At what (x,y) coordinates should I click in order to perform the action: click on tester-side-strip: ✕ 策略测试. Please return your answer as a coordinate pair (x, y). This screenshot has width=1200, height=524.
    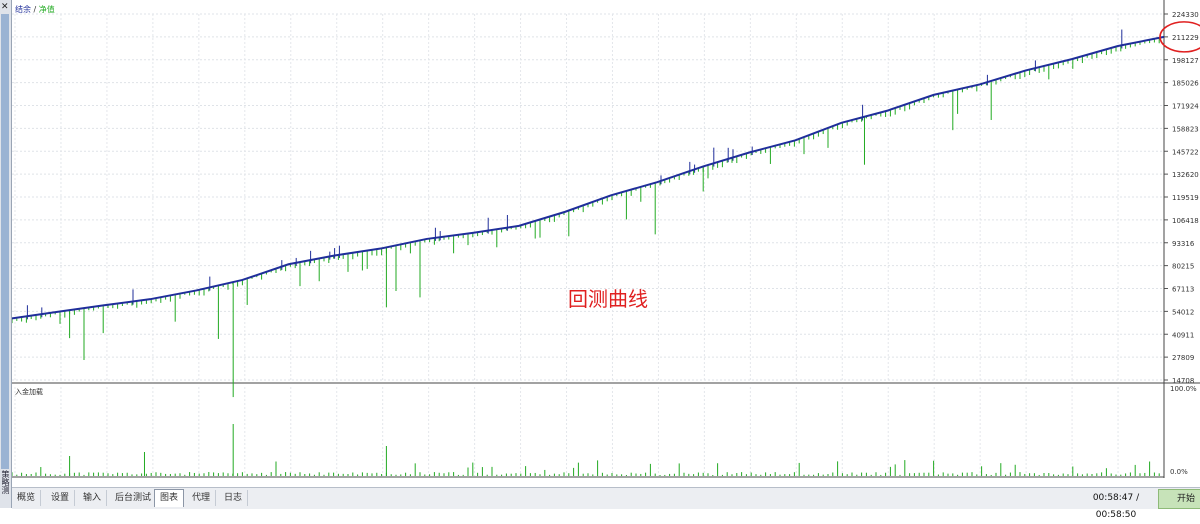
    Looking at the image, I should click on (6, 254).